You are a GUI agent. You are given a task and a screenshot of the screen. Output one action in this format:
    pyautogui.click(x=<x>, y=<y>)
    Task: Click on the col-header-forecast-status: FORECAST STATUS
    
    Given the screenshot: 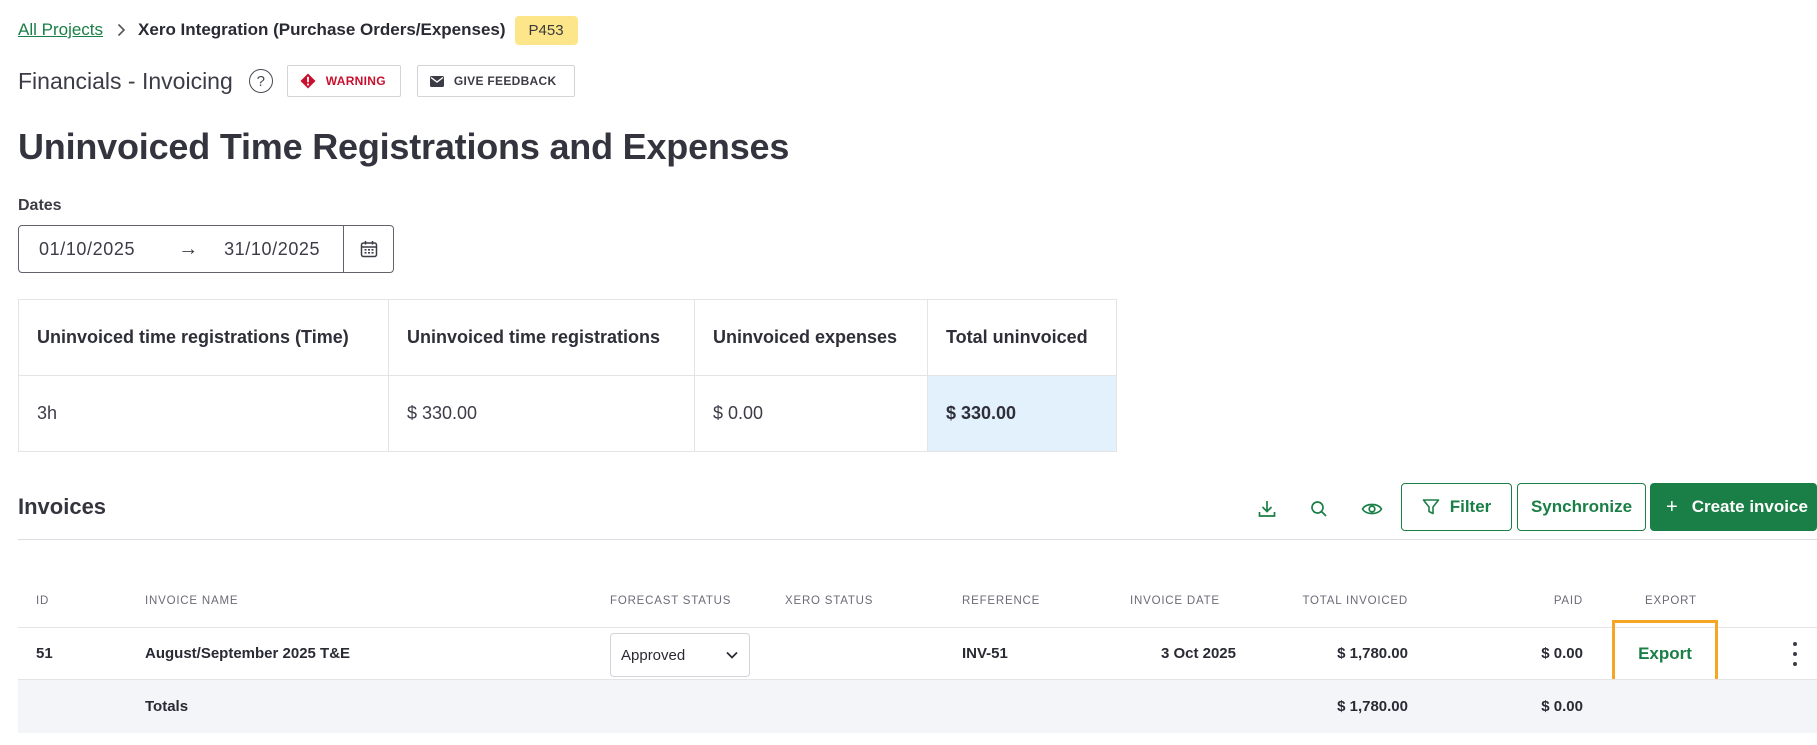 What is the action you would take?
    pyautogui.click(x=670, y=601)
    